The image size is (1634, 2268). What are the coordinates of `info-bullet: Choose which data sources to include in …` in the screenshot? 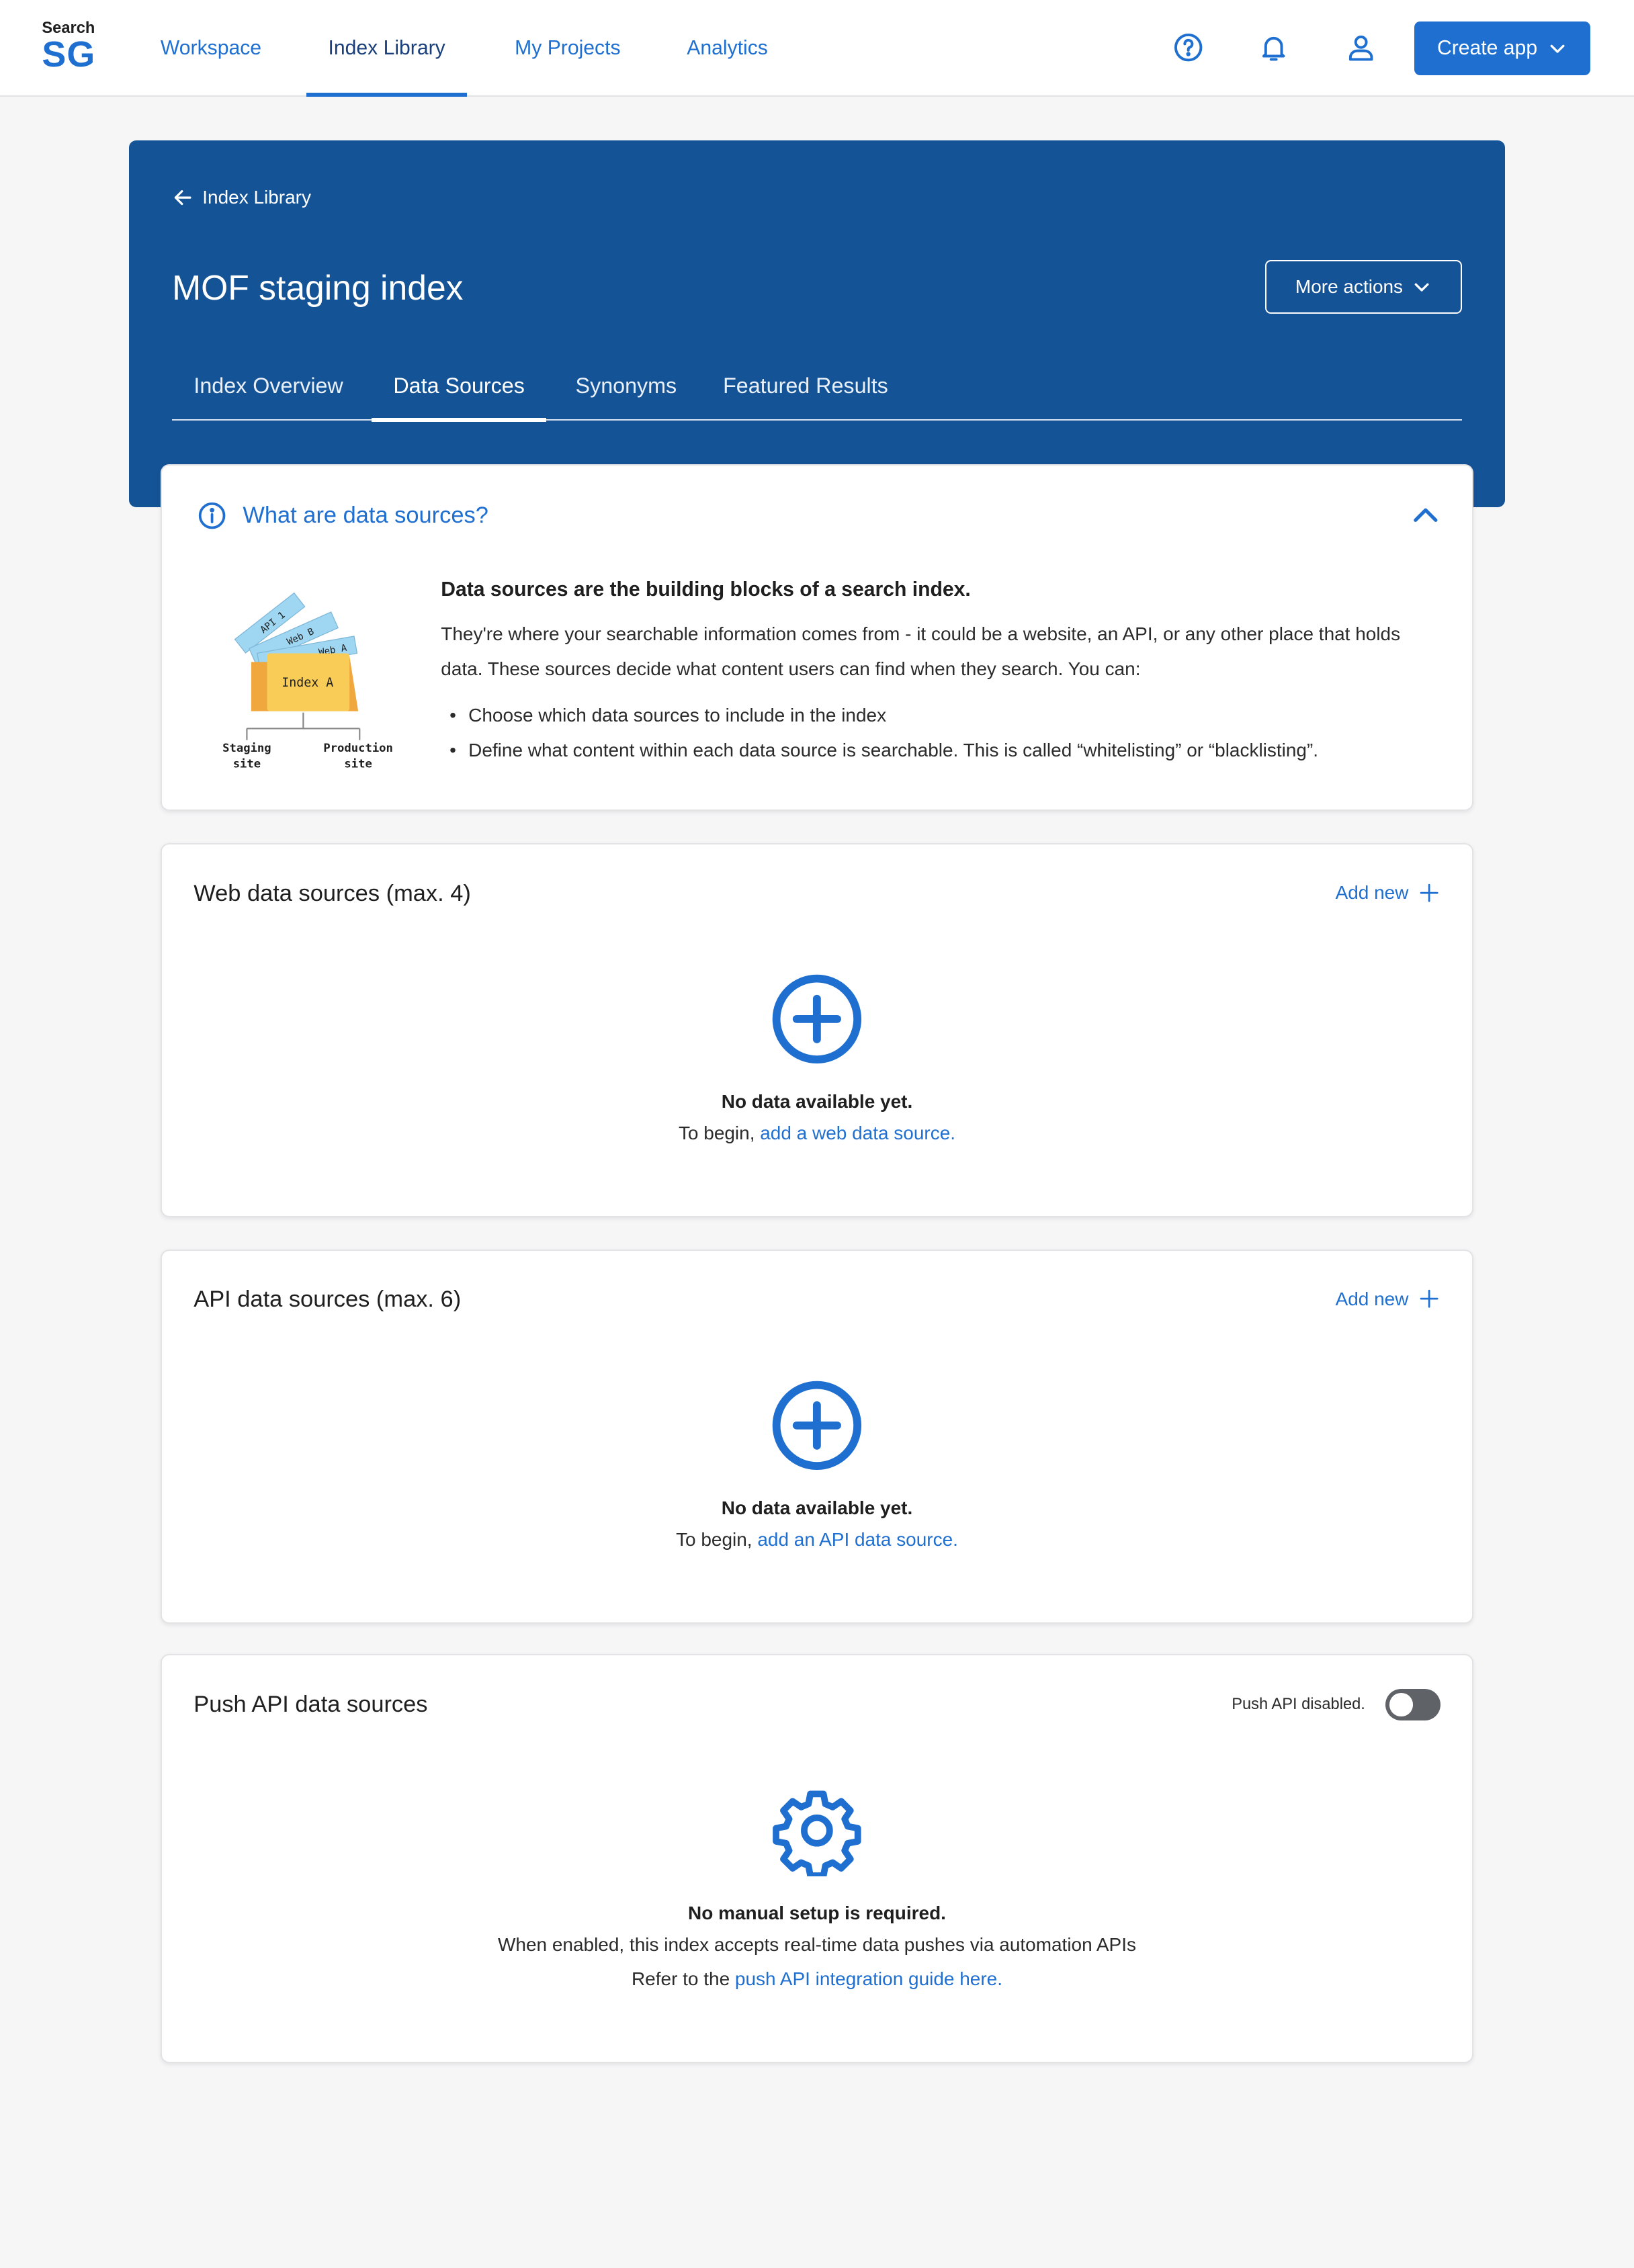 It's located at (939, 715).